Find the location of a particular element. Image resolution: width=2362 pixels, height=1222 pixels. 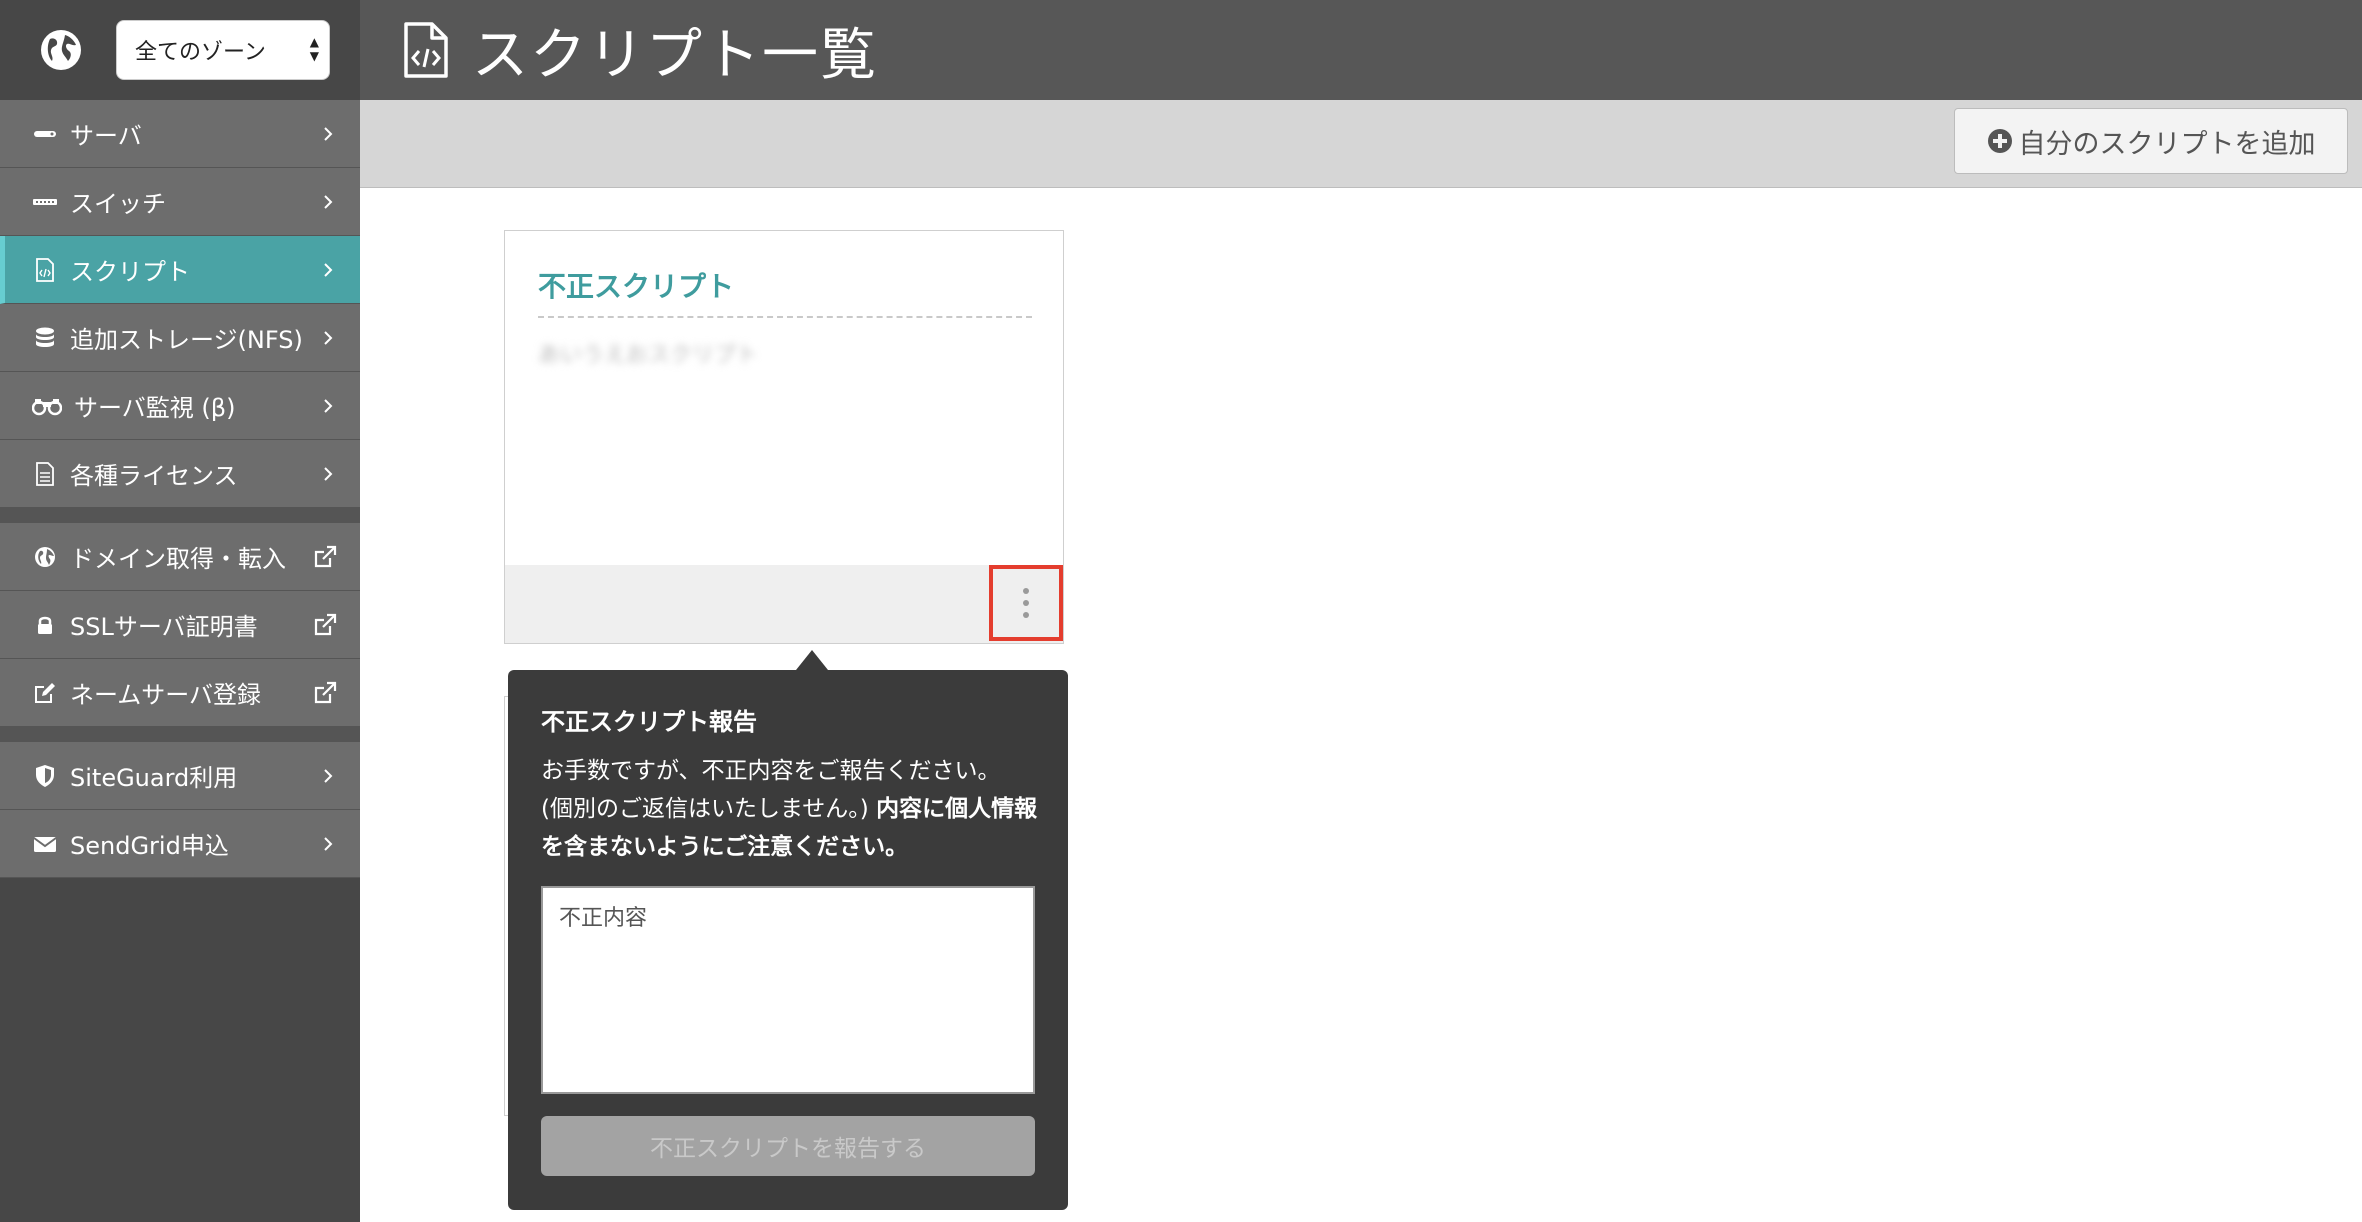

card-divider is located at coordinates (785, 317).